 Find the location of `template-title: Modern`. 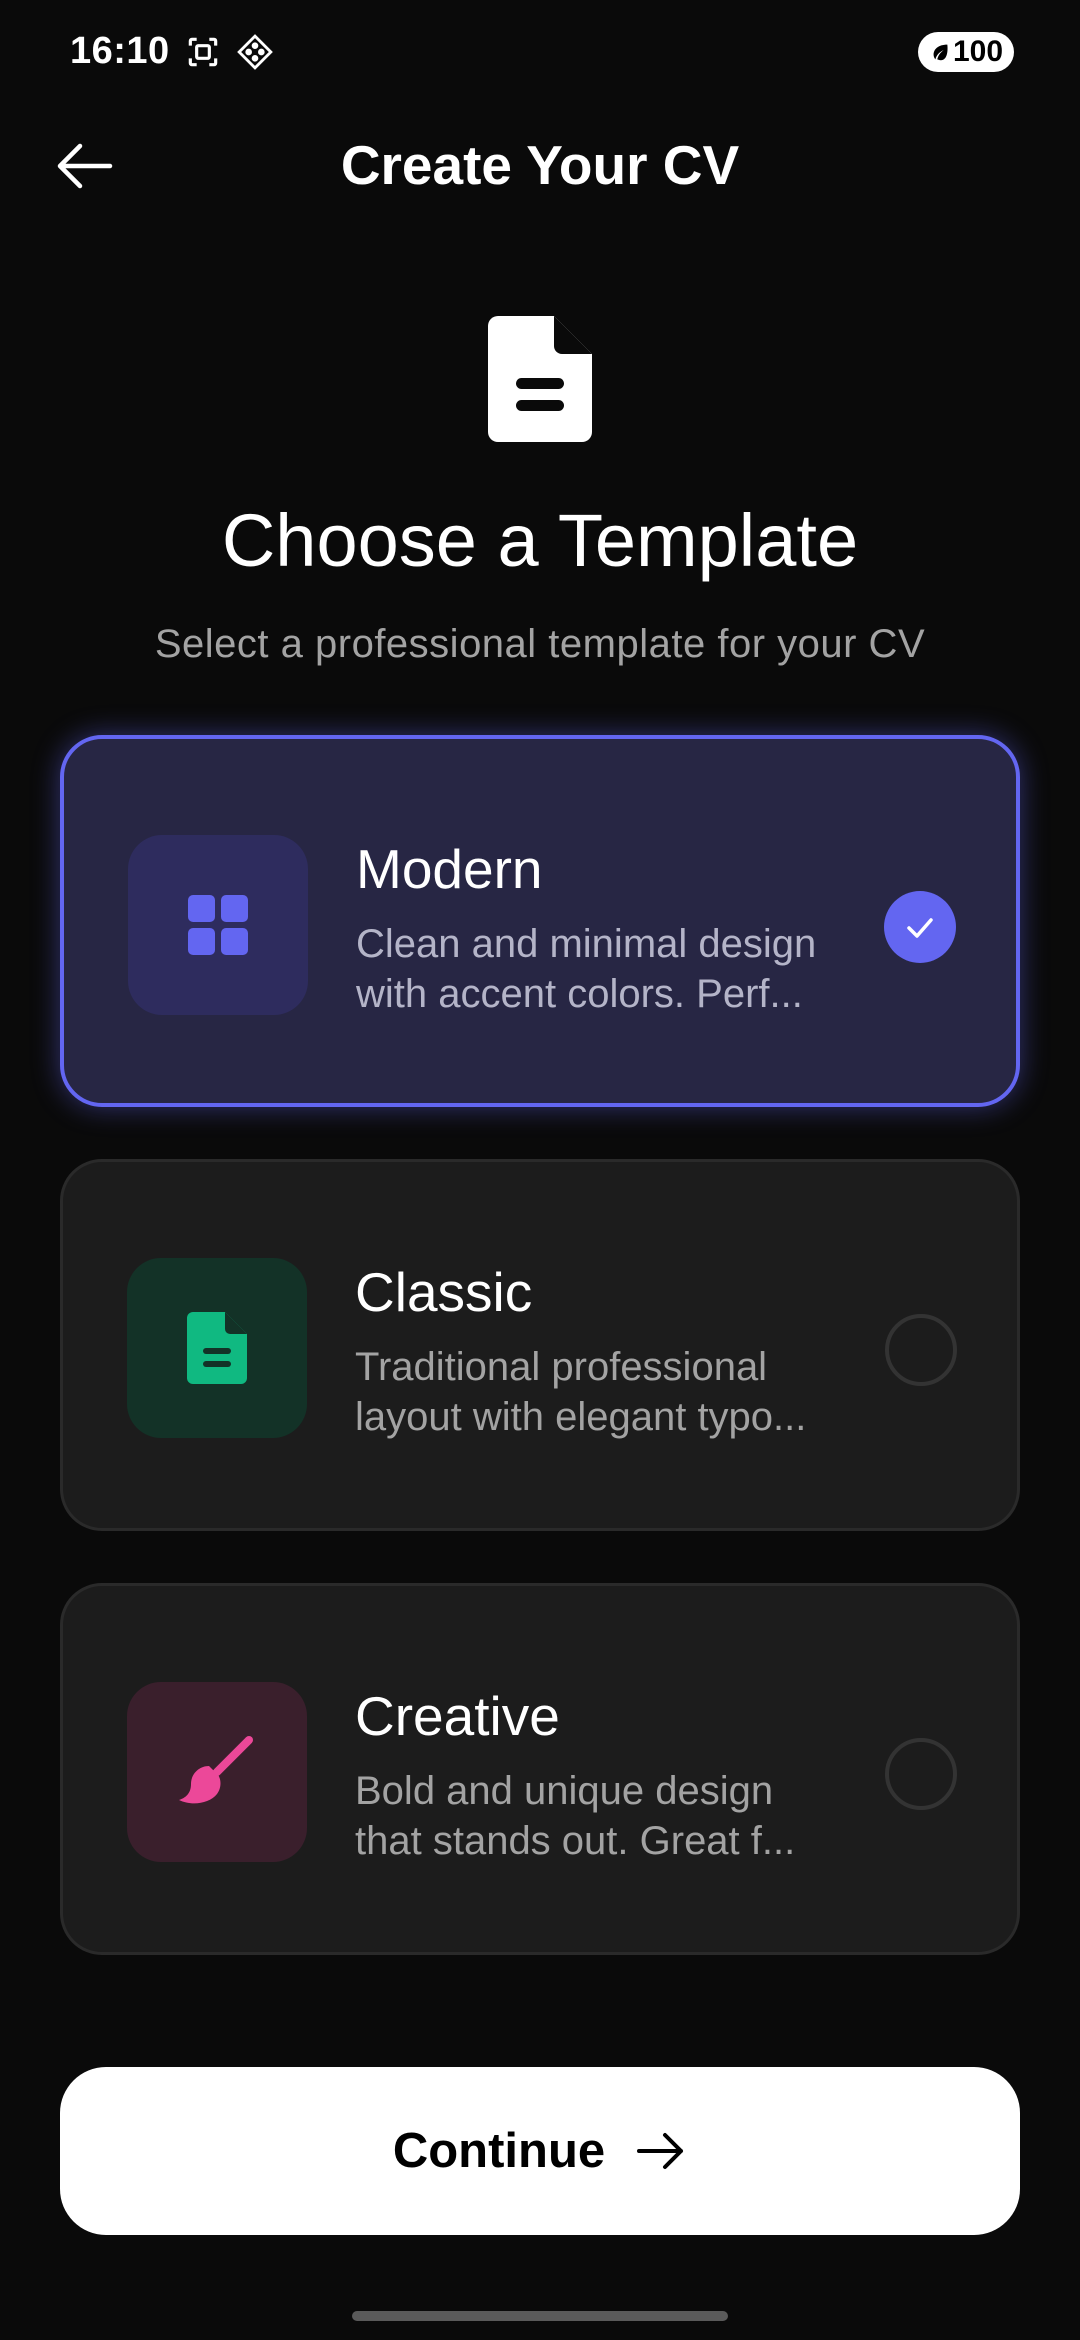

template-title: Modern is located at coordinates (449, 869).